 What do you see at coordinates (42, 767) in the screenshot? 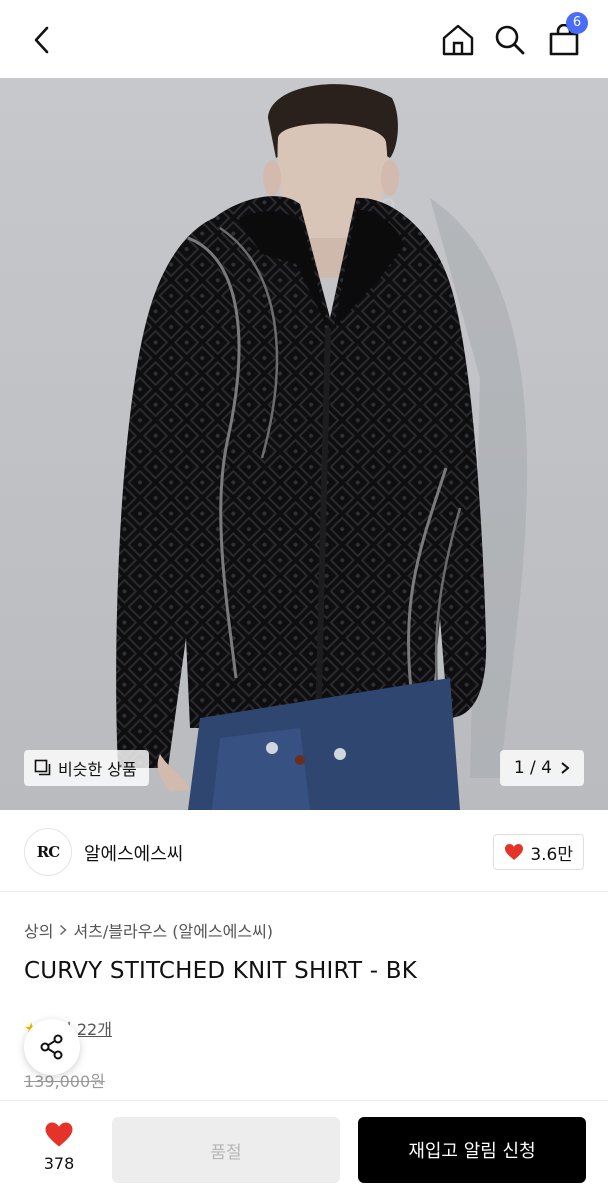
I see `duplicate-icon` at bounding box center [42, 767].